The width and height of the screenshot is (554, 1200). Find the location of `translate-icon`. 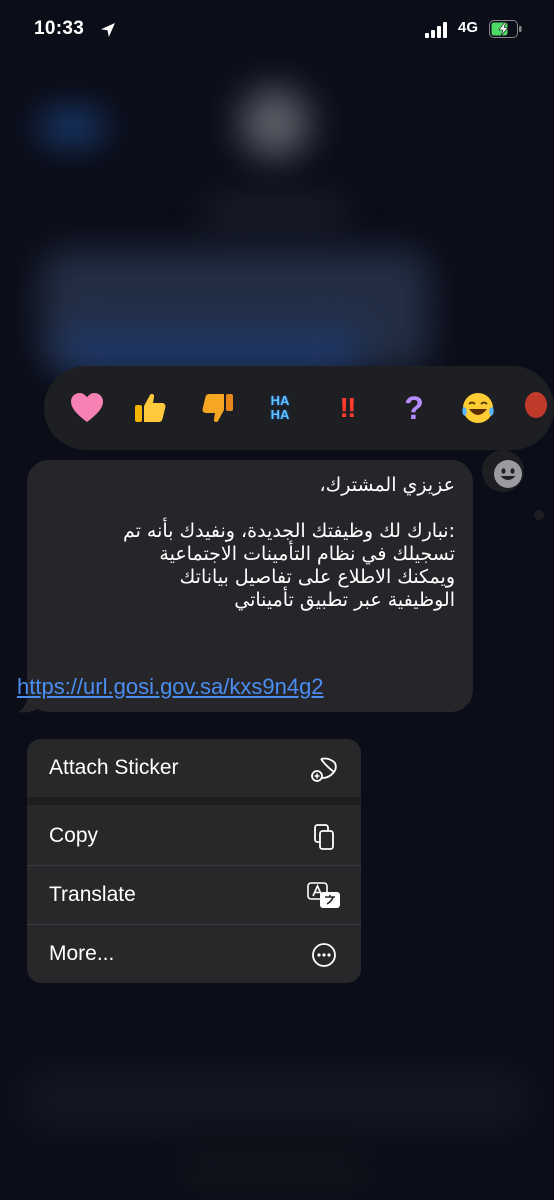

translate-icon is located at coordinates (323, 895).